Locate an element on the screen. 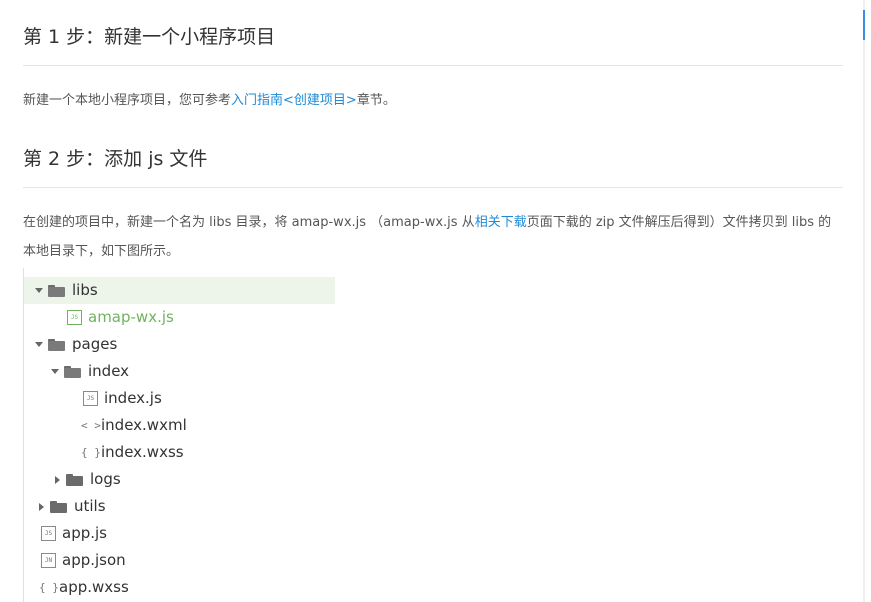 This screenshot has width=871, height=602. tree-file-amap-wx: JS amap-wx.js is located at coordinates (99, 317).